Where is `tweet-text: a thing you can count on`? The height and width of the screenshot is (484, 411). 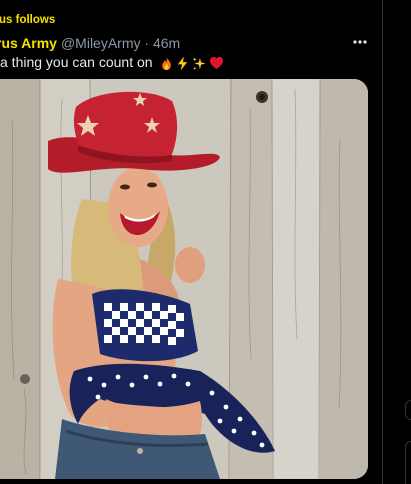
tweet-text: a thing you can count on is located at coordinates (112, 62).